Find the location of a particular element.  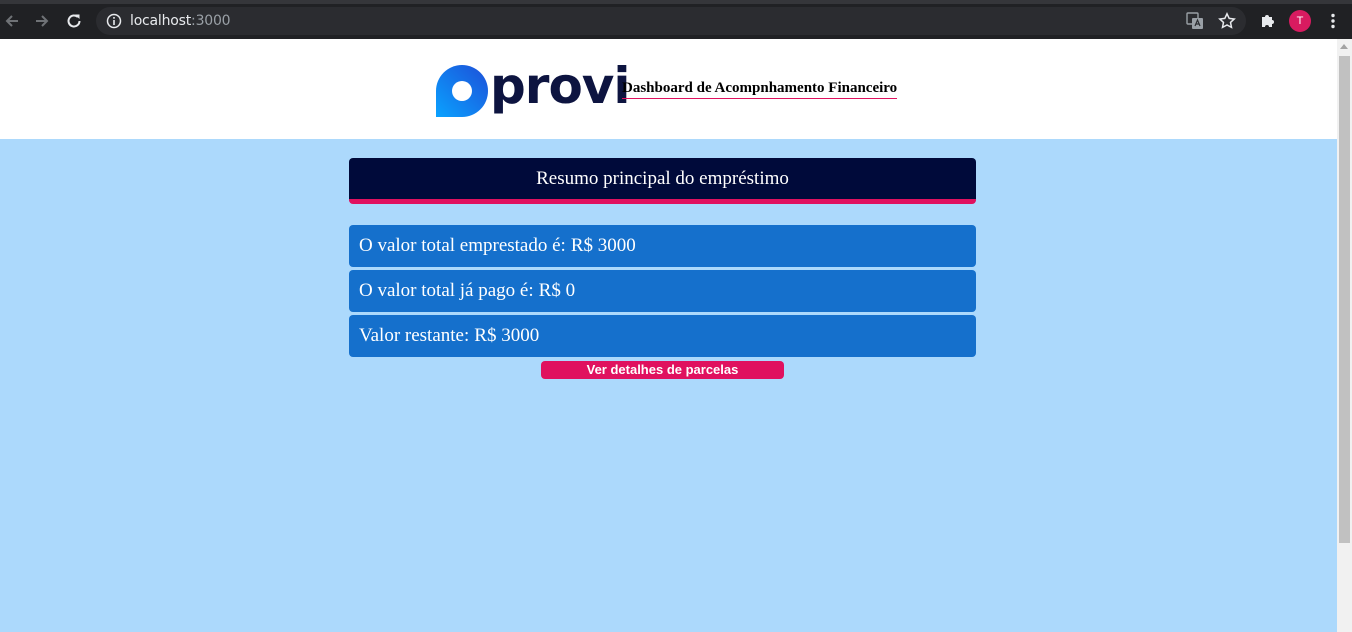

summary-title: Resumo principal do empréstimo is located at coordinates (662, 181).